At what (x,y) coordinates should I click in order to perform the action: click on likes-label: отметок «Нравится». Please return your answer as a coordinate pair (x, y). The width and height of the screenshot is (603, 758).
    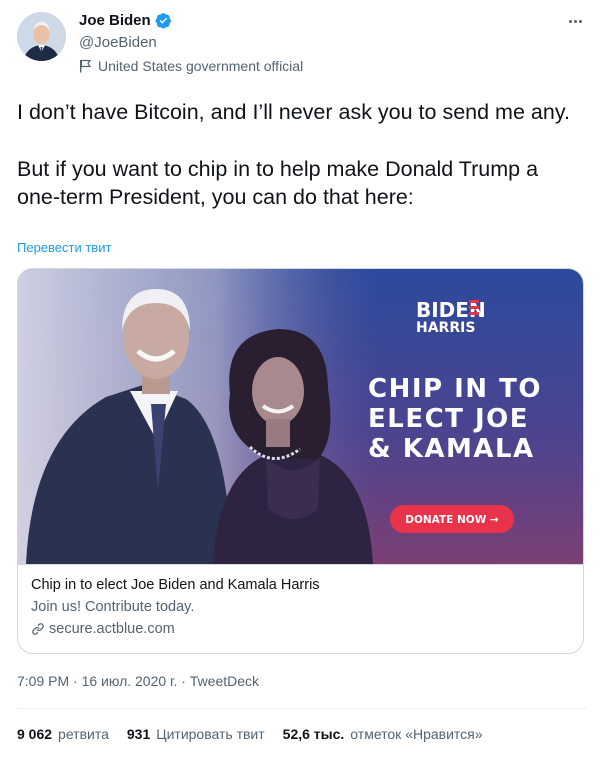
    Looking at the image, I should click on (416, 734).